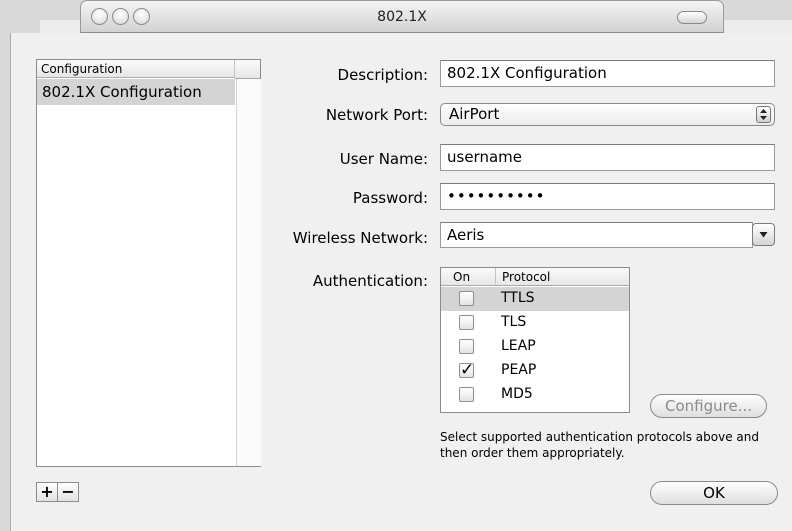 The image size is (792, 531). What do you see at coordinates (596, 235) in the screenshot?
I see `wireless-network-field: Aeris` at bounding box center [596, 235].